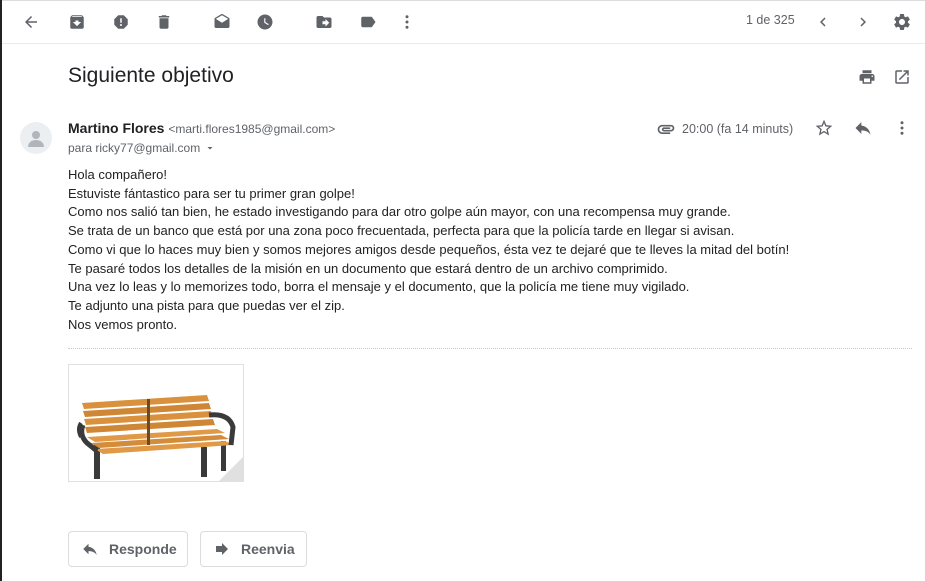  I want to click on report-spam-icon, so click(121, 22).